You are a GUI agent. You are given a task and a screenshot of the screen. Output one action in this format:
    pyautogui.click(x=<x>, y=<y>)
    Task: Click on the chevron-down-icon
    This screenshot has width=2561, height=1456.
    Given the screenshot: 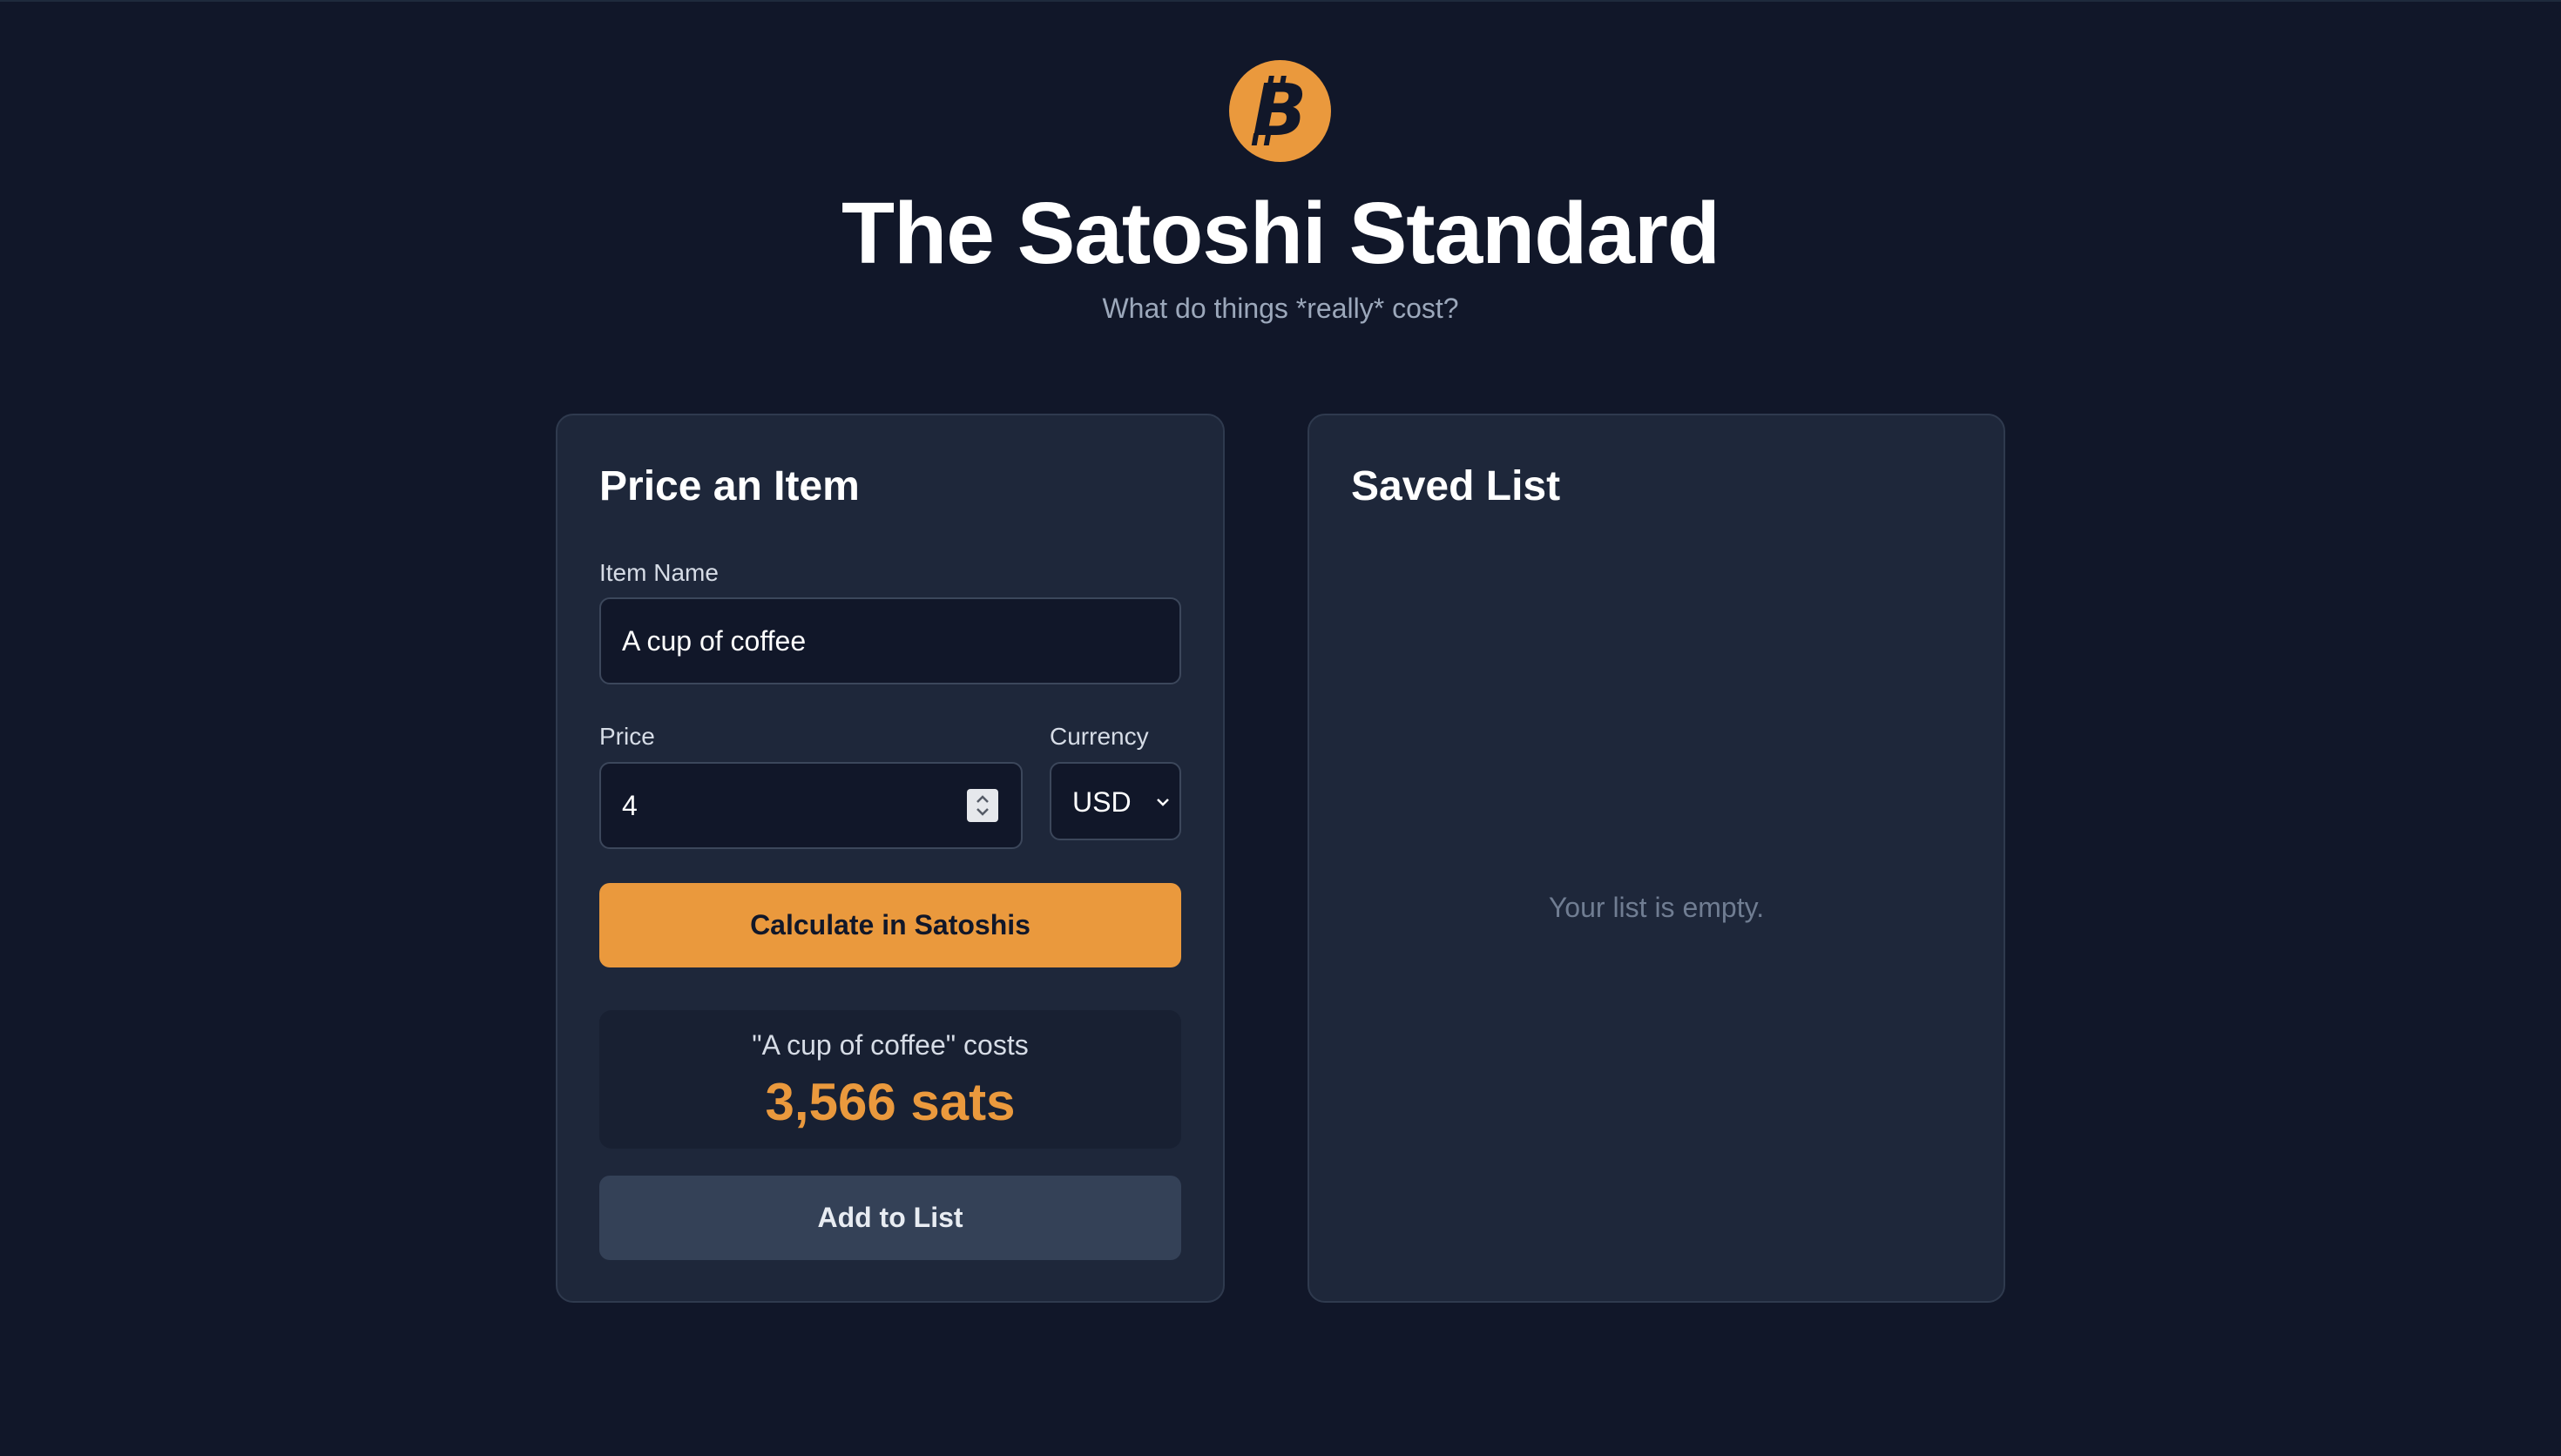 What is the action you would take?
    pyautogui.click(x=1163, y=802)
    